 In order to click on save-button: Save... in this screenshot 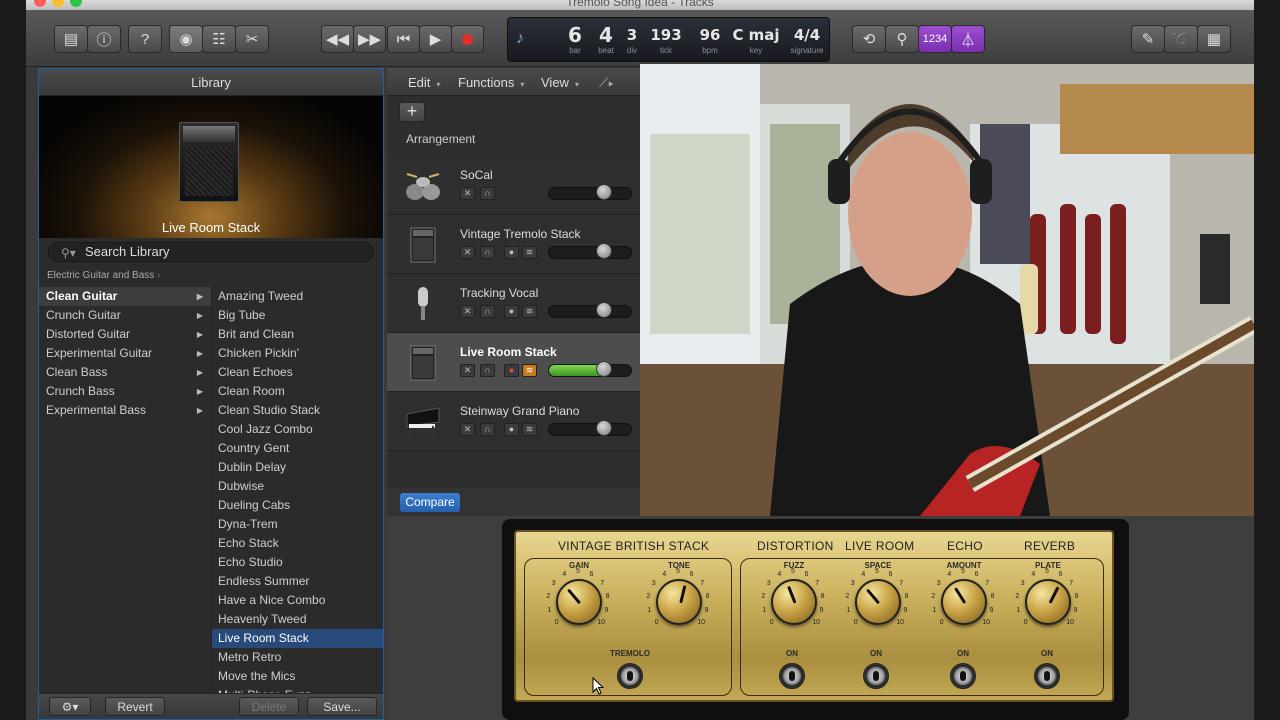, I will do `click(342, 706)`.